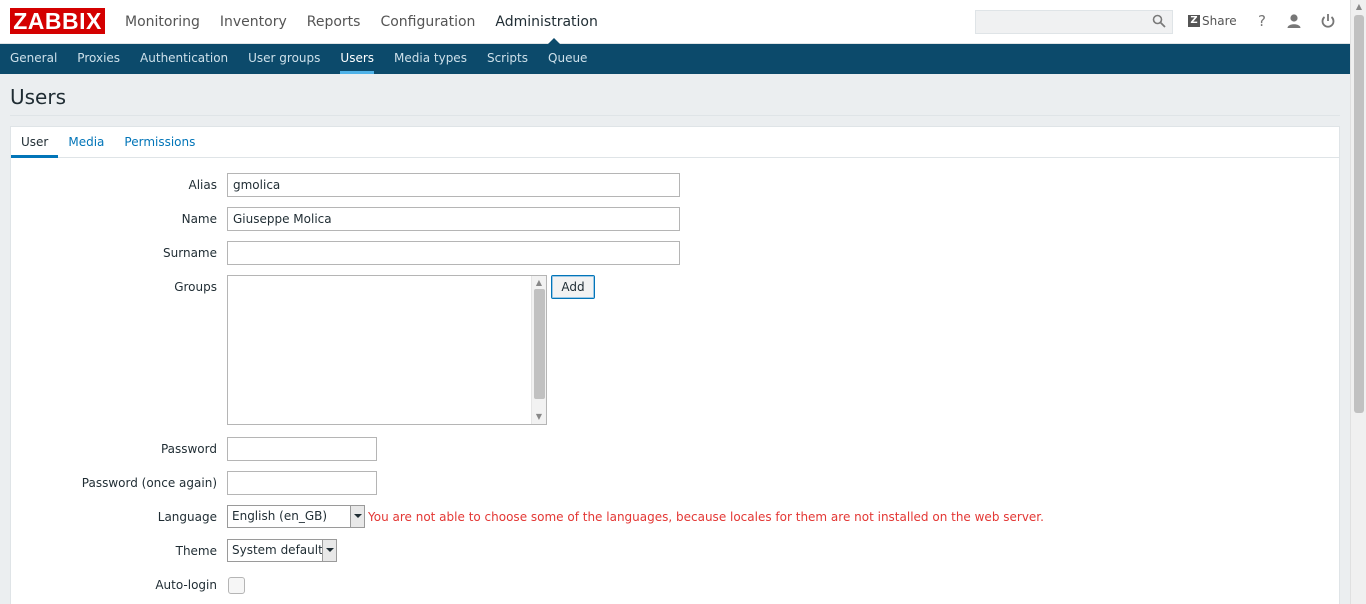 The width and height of the screenshot is (1366, 604). I want to click on alias-label: Alias, so click(202, 185).